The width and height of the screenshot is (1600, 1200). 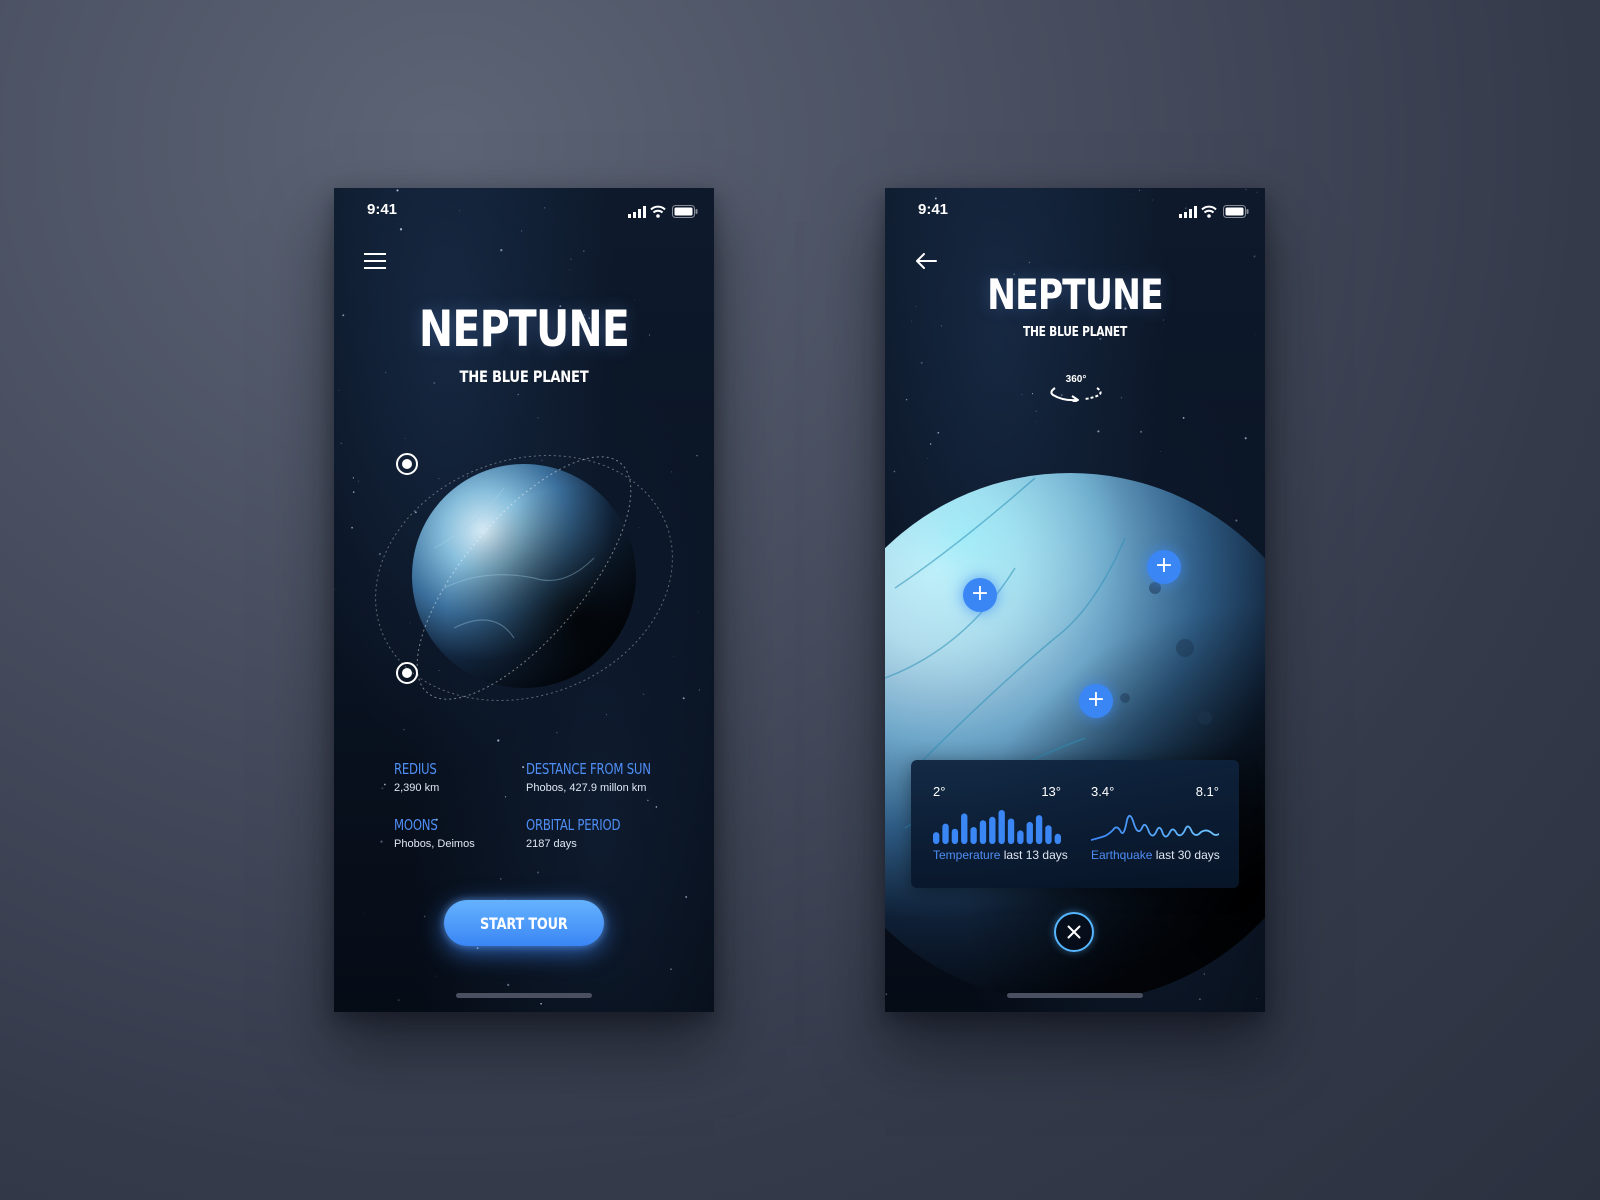 What do you see at coordinates (407, 673) in the screenshot?
I see `moon-marker-phobos` at bounding box center [407, 673].